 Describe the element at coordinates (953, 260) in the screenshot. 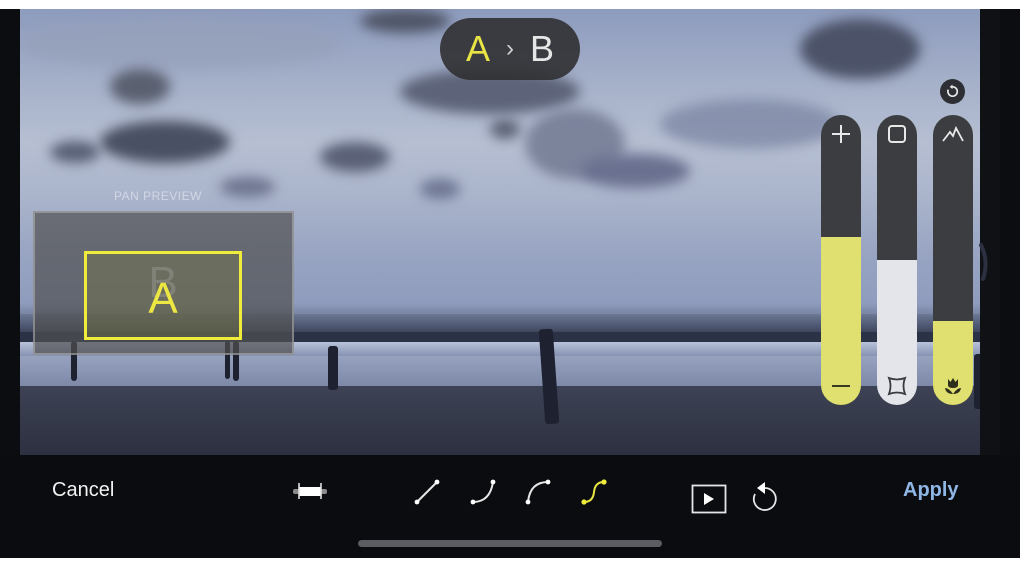

I see `focus-slider` at that location.